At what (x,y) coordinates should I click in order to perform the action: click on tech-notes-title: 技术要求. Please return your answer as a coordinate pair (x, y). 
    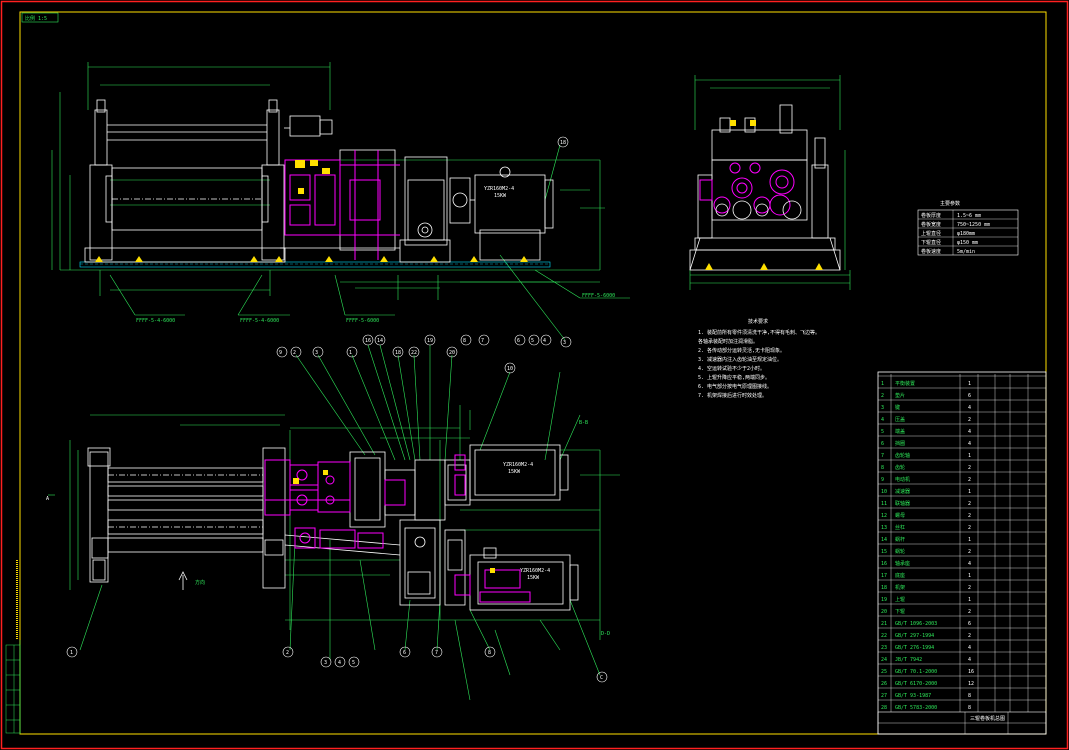
    Looking at the image, I should click on (758, 321).